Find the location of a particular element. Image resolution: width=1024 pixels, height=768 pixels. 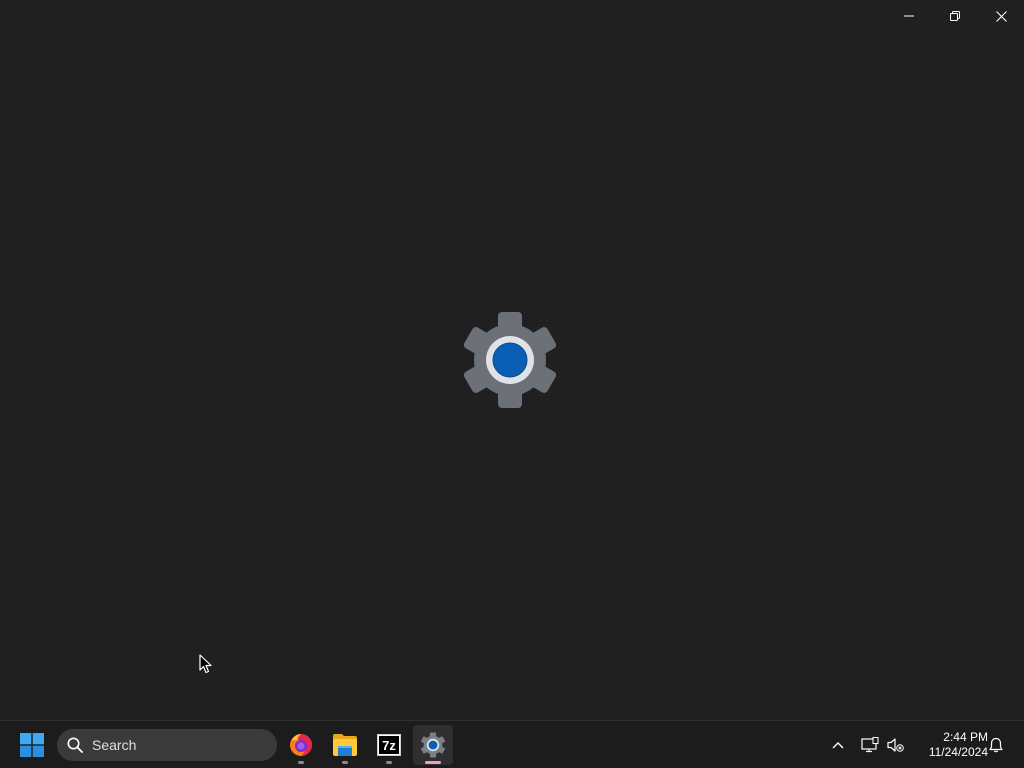

close-button is located at coordinates (1001, 16).